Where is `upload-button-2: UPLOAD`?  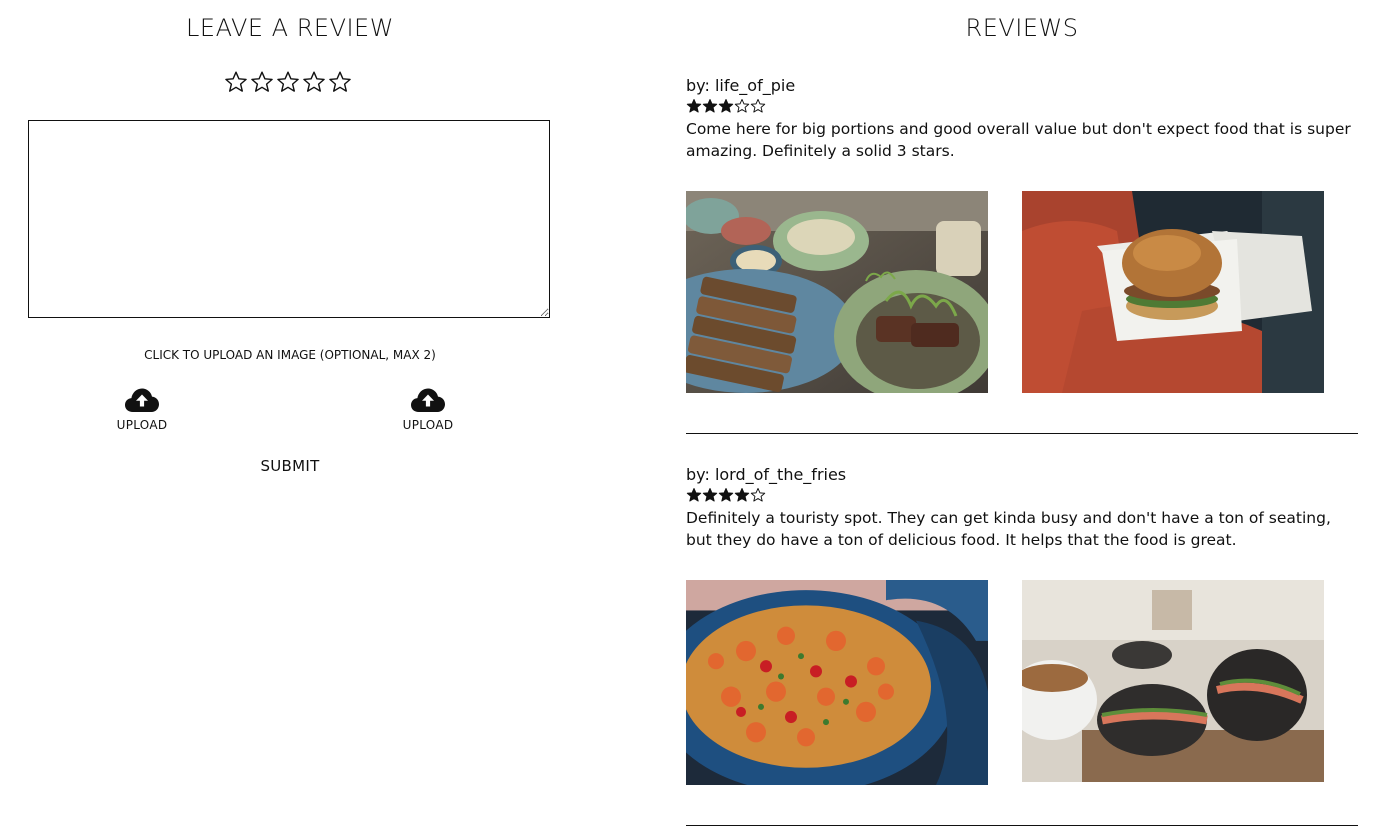
upload-button-2: UPLOAD is located at coordinates (428, 411).